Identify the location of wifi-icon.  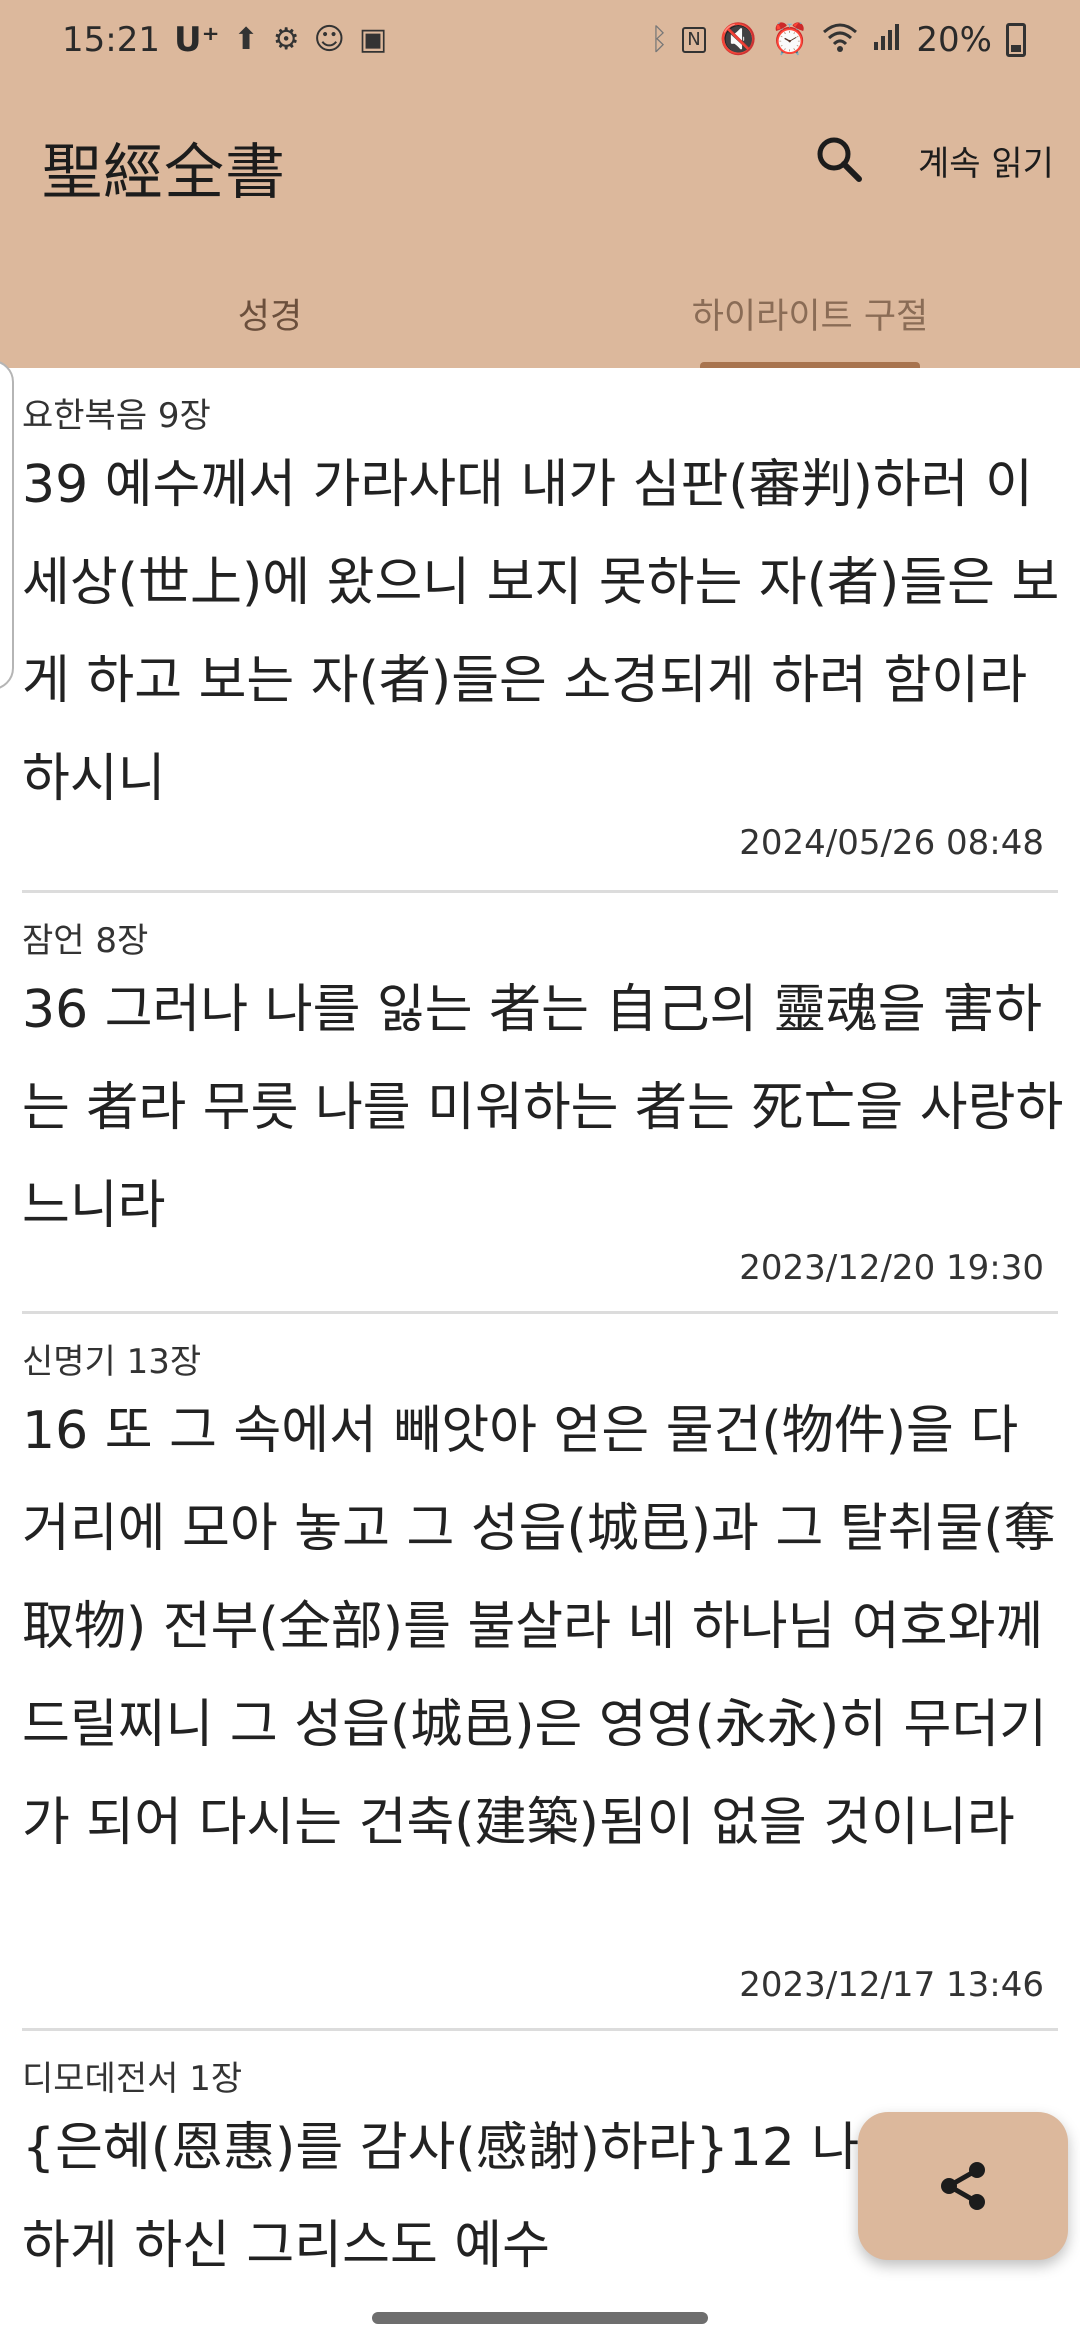
(840, 40).